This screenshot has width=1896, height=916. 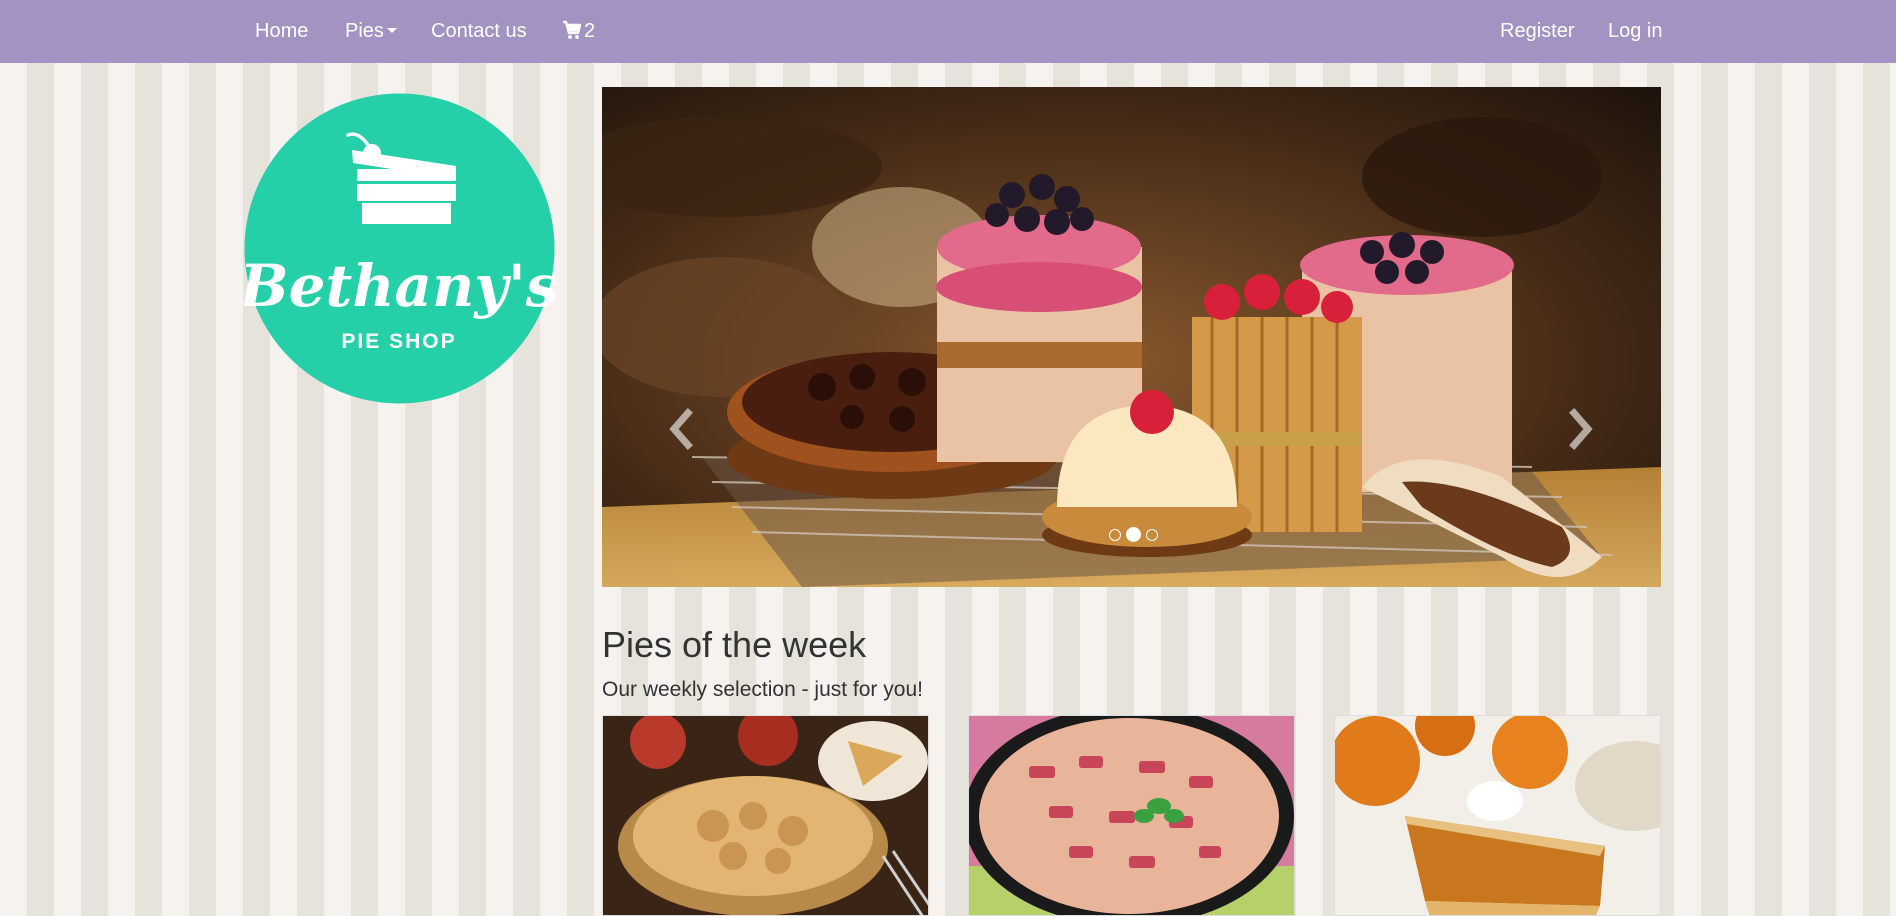 I want to click on rhubarb-pie-image, so click(x=1131, y=815).